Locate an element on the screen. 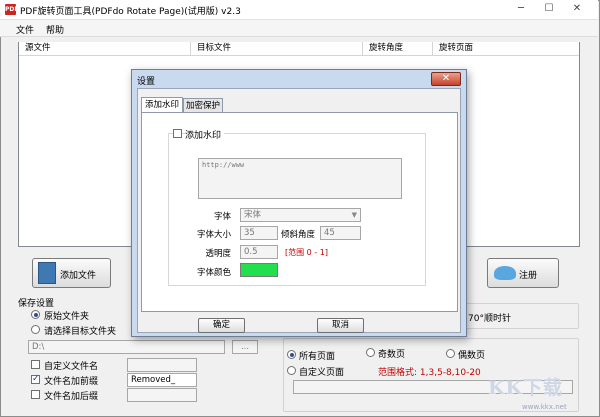  ok-button: 确定 is located at coordinates (221, 325).